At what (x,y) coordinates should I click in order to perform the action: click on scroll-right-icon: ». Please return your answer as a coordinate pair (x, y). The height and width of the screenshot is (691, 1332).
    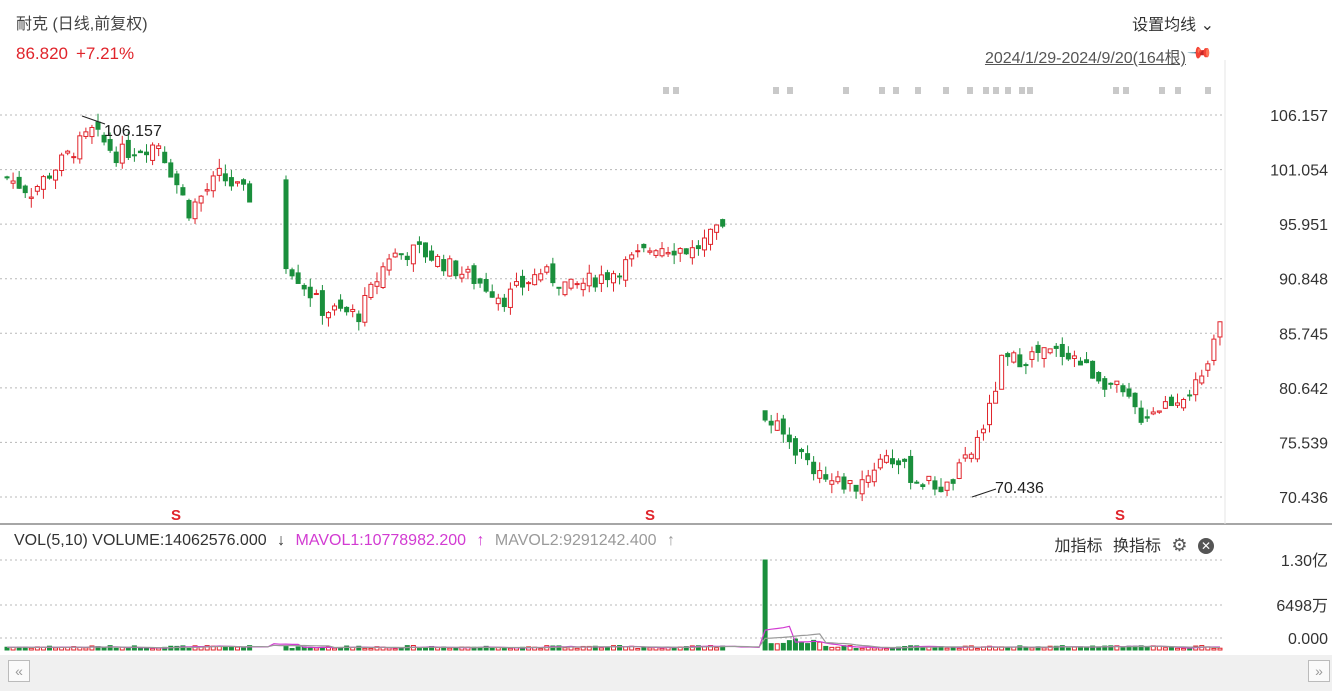
    Looking at the image, I should click on (1319, 671).